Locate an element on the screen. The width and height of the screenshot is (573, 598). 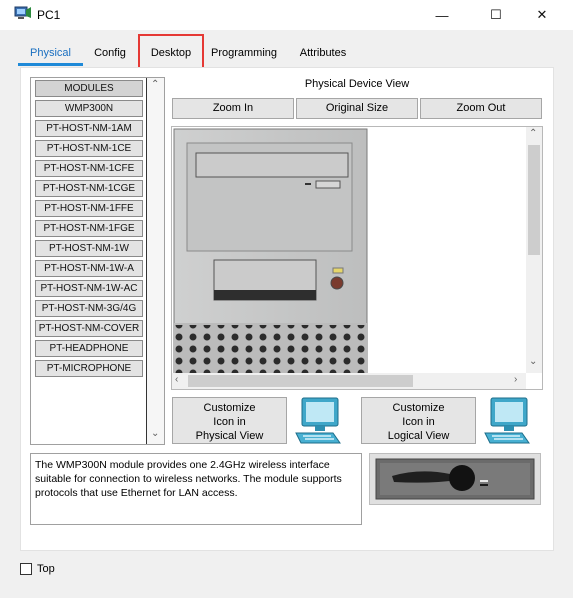
module-button: PT-HOST-NM-COVER is located at coordinates (89, 328).